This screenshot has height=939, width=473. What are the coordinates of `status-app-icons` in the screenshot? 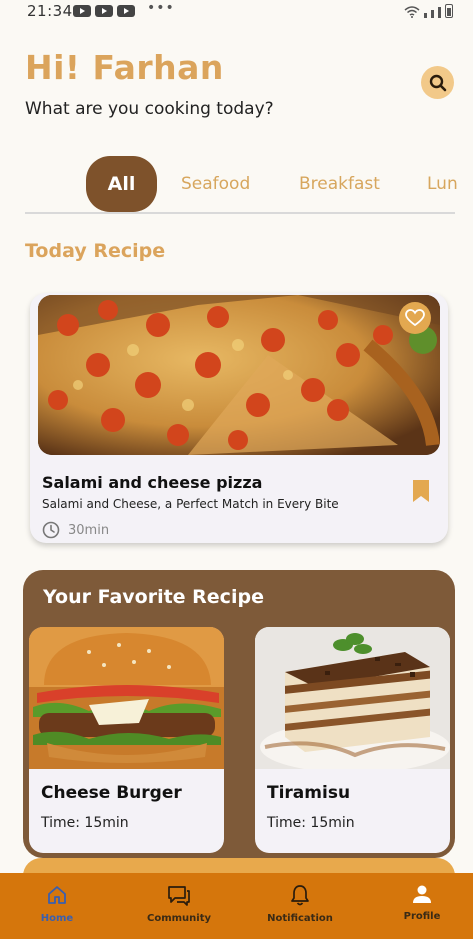 It's located at (104, 11).